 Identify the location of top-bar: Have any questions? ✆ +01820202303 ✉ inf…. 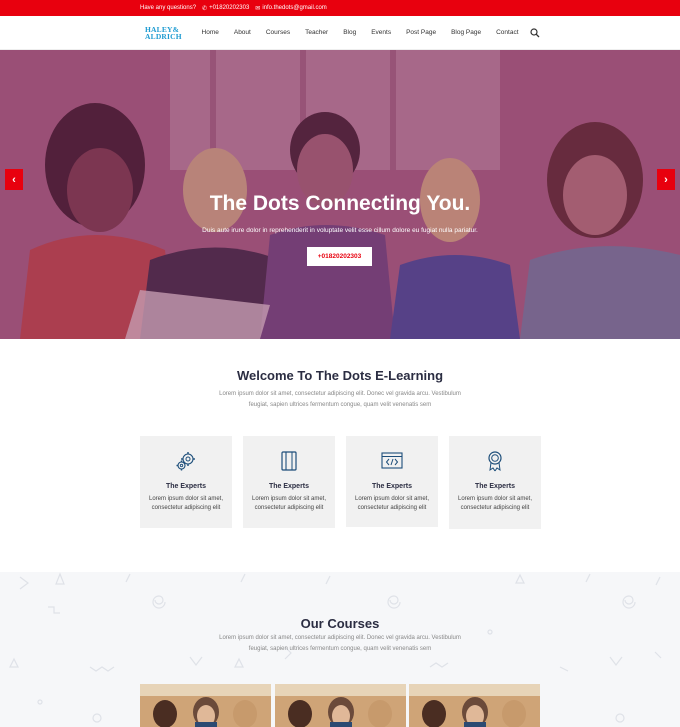
(340, 8).